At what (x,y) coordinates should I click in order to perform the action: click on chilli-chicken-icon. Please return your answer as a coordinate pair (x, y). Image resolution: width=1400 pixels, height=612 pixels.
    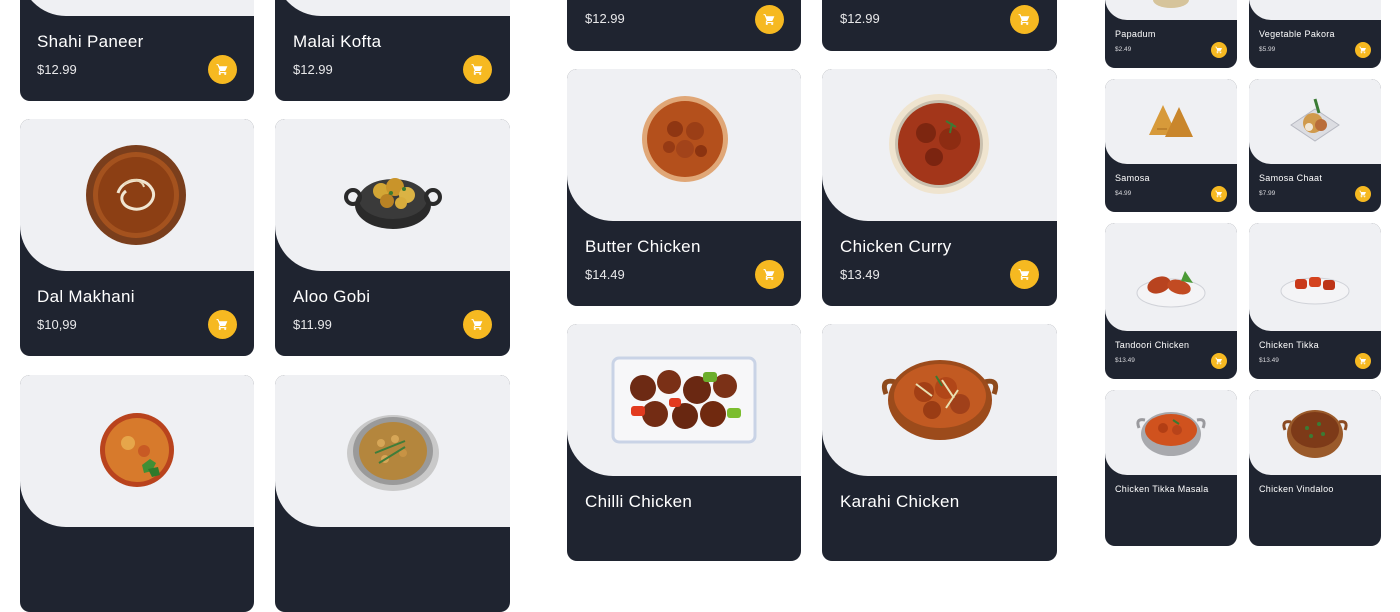
    Looking at the image, I should click on (684, 400).